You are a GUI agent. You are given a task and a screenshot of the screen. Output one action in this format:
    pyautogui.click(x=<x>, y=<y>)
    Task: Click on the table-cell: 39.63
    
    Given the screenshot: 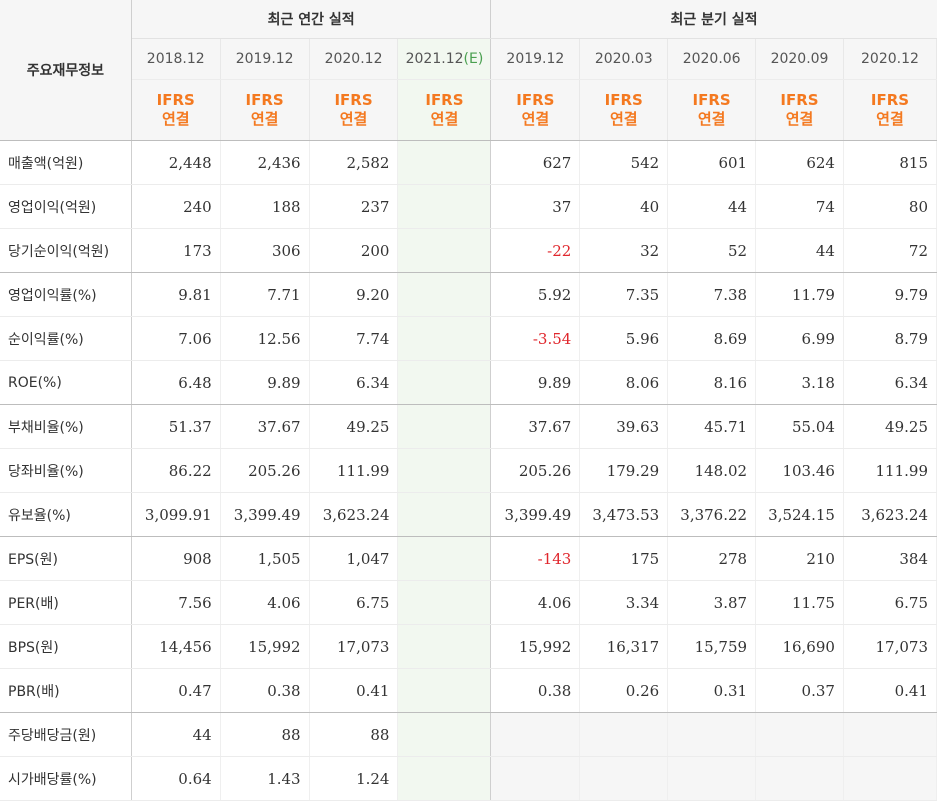 What is the action you would take?
    pyautogui.click(x=624, y=426)
    